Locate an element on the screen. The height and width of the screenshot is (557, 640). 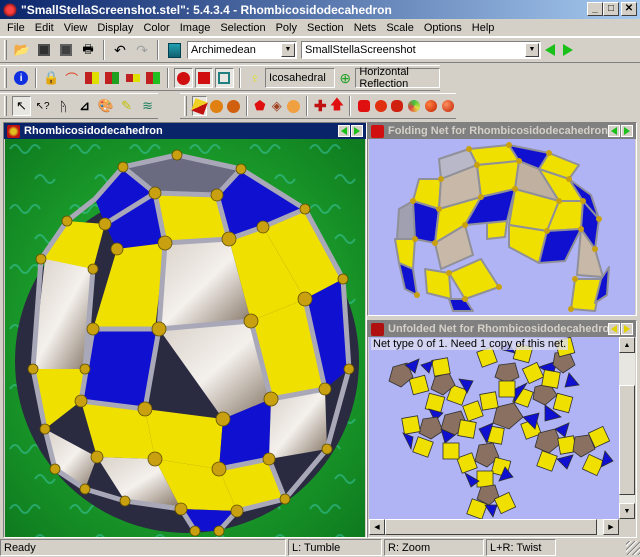
reflection-icon: ⊕ is located at coordinates (345, 78).